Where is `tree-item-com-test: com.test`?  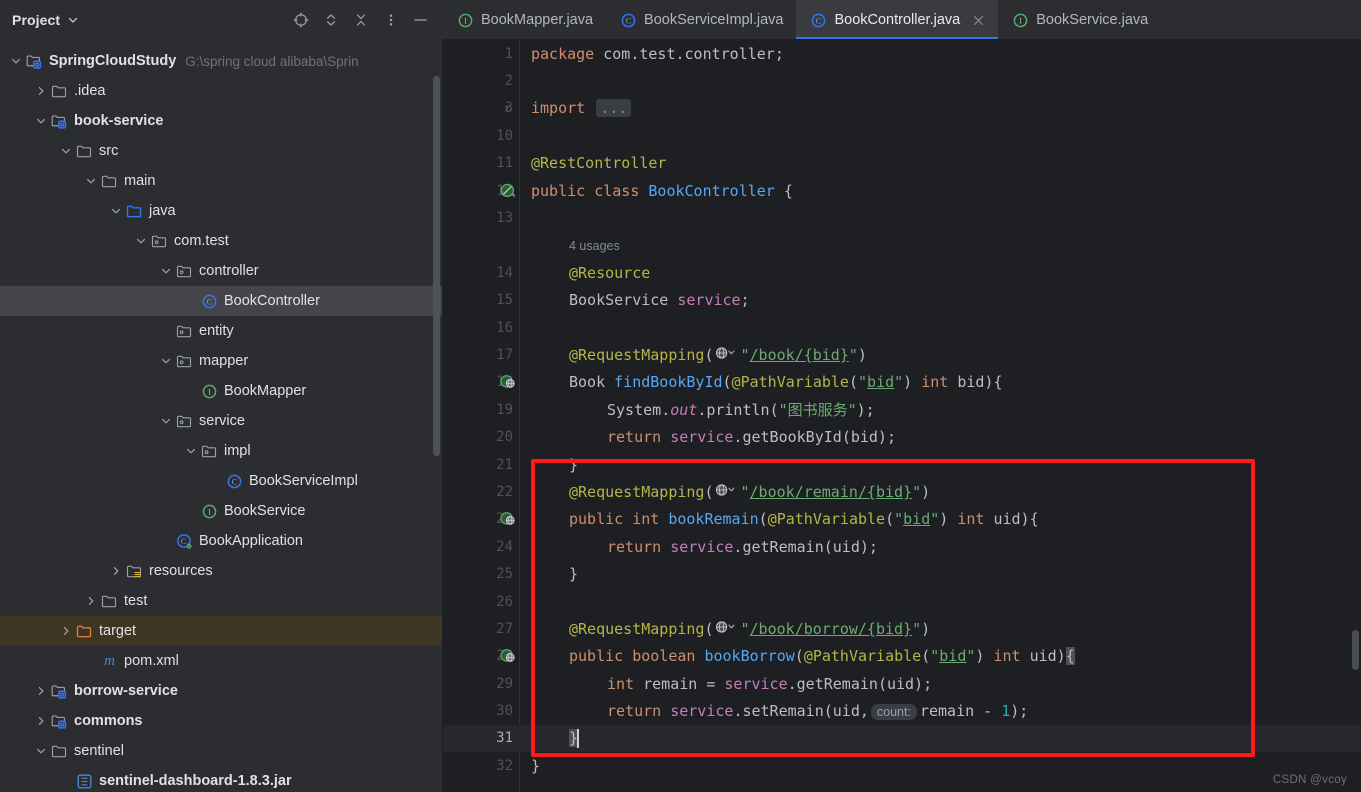
tree-item-com-test: com.test is located at coordinates (221, 241).